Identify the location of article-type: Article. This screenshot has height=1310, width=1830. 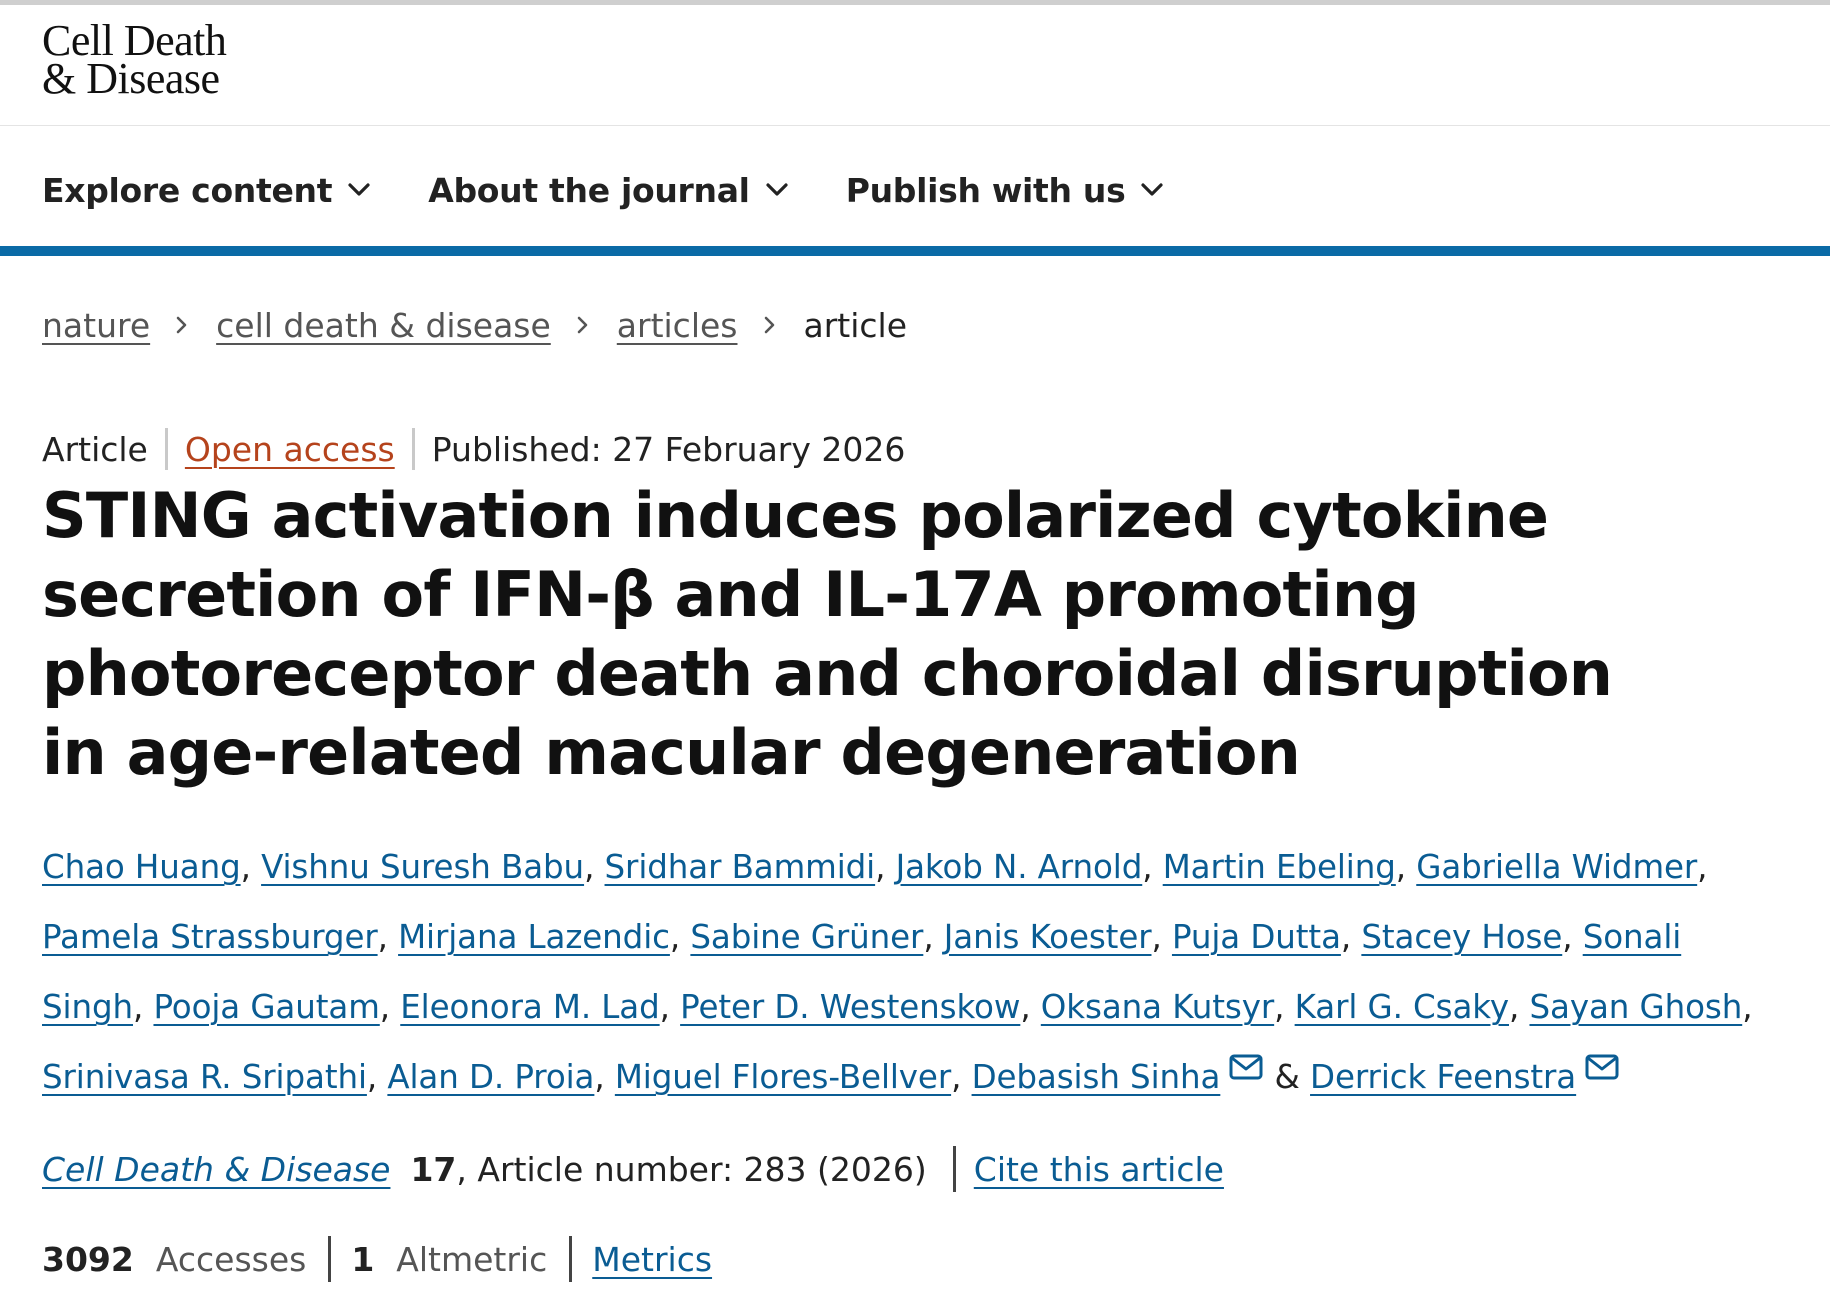
(95, 449).